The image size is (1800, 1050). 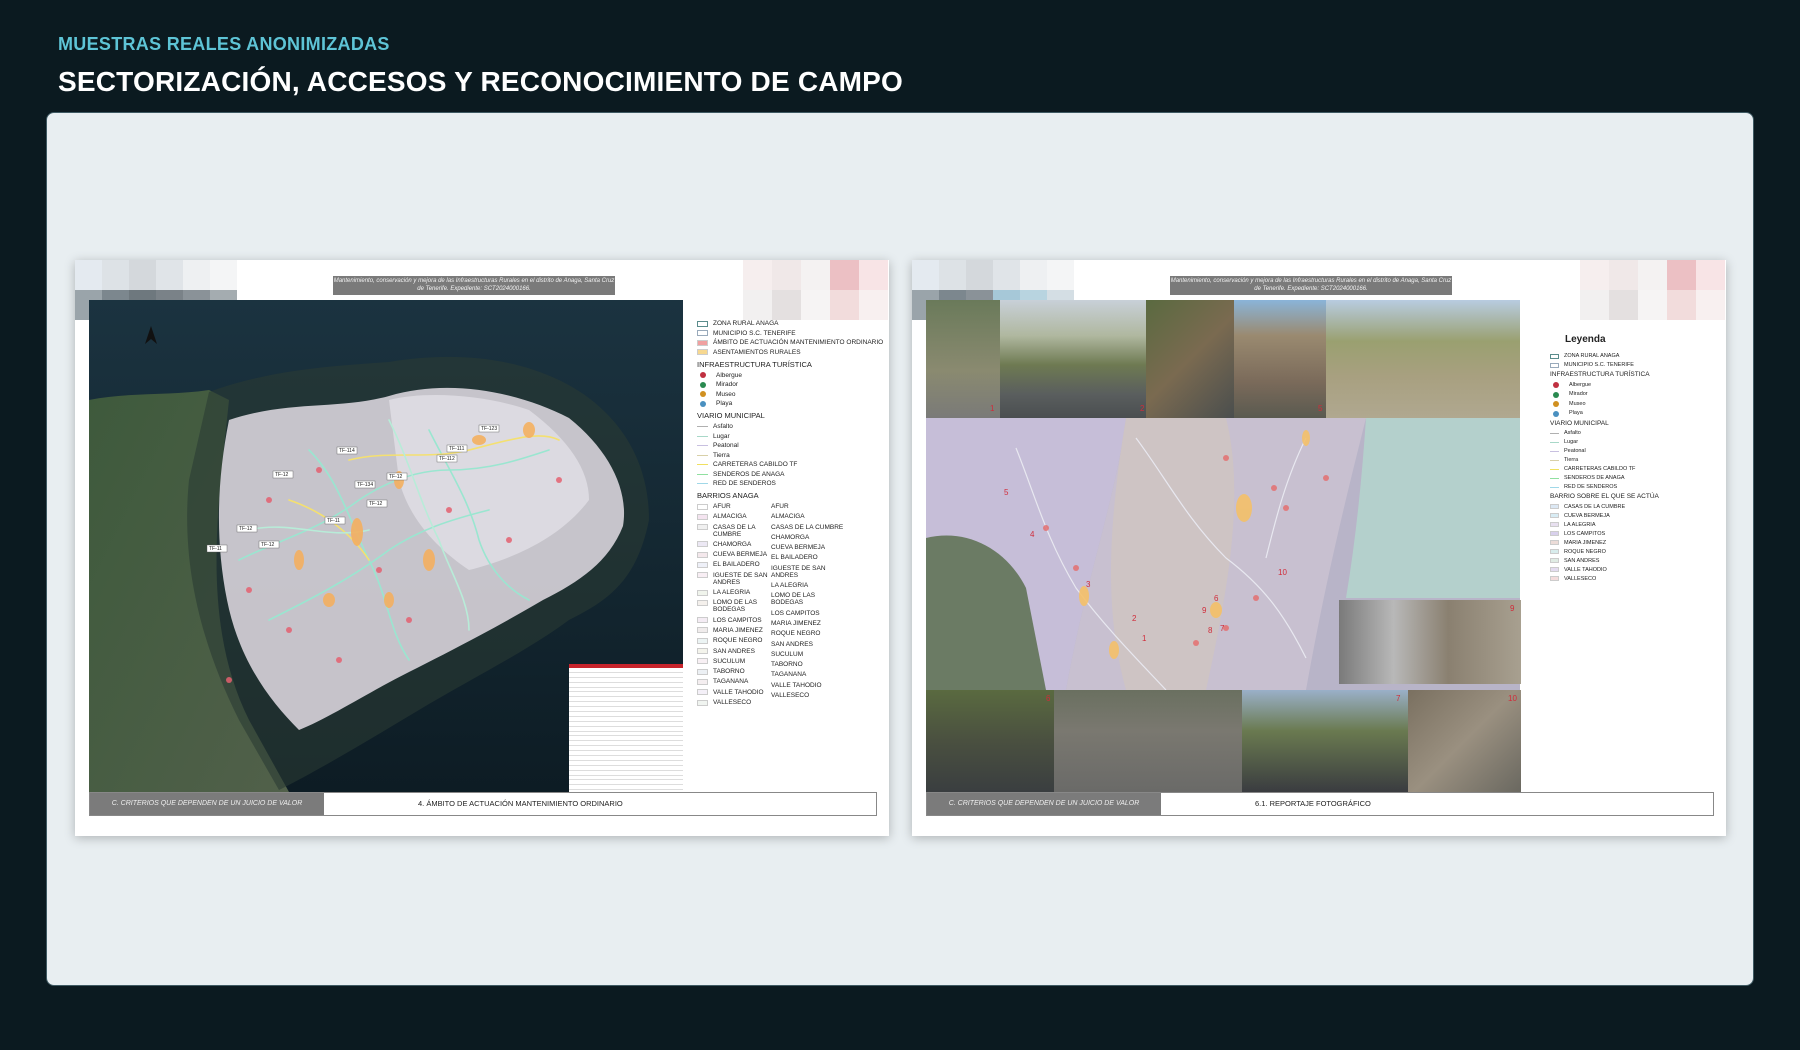 What do you see at coordinates (734, 592) in the screenshot?
I see `legend-item: LA ALEGRIA` at bounding box center [734, 592].